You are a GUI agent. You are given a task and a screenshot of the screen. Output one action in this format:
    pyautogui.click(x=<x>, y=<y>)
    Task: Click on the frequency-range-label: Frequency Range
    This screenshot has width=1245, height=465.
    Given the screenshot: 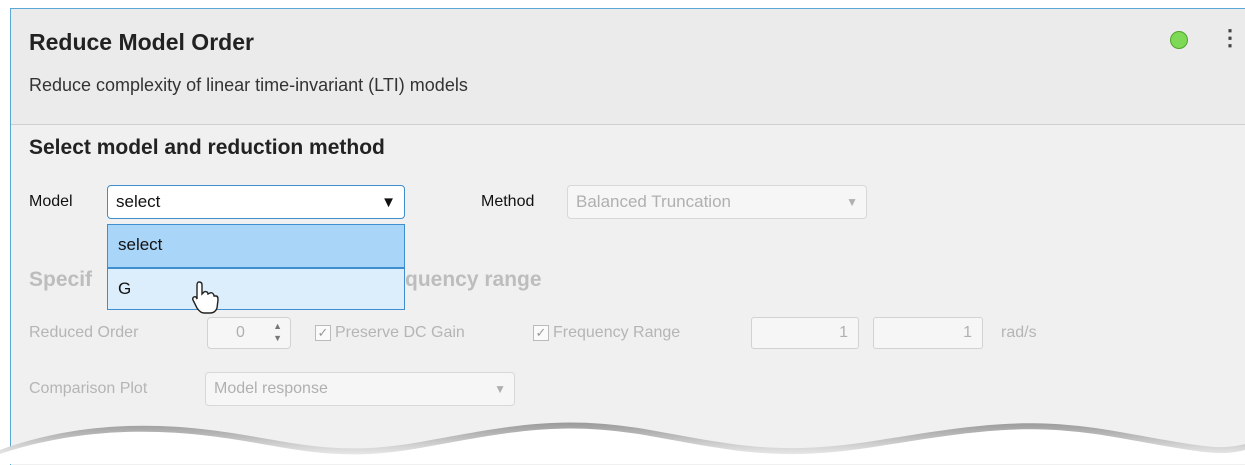 What is the action you would take?
    pyautogui.click(x=617, y=332)
    